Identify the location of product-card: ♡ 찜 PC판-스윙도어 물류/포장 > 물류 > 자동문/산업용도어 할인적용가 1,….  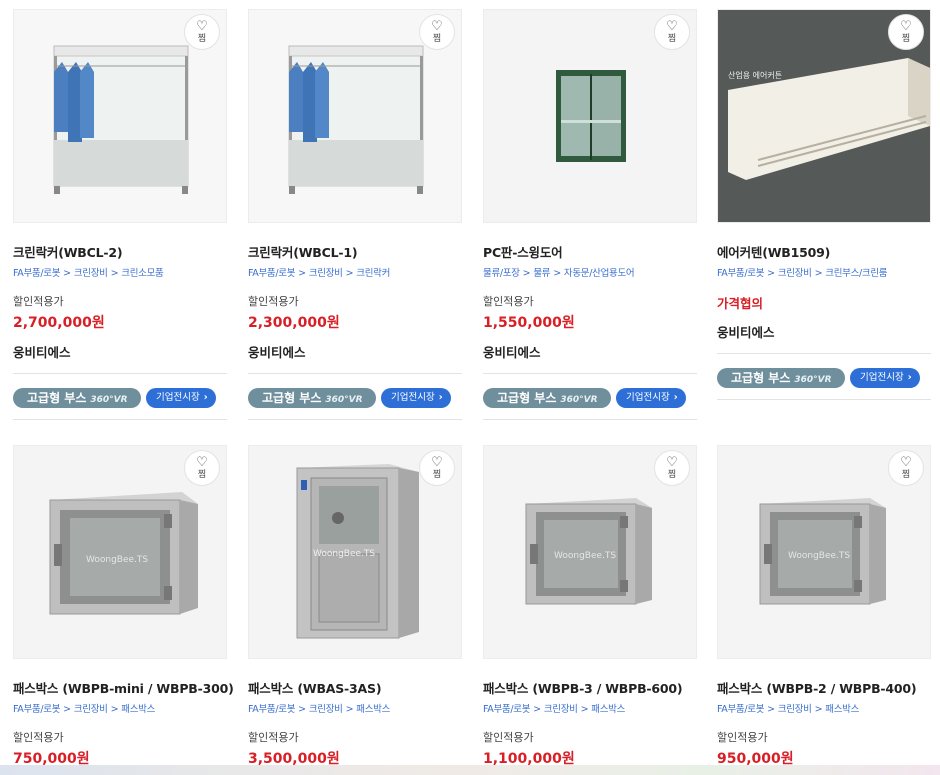
(590, 214).